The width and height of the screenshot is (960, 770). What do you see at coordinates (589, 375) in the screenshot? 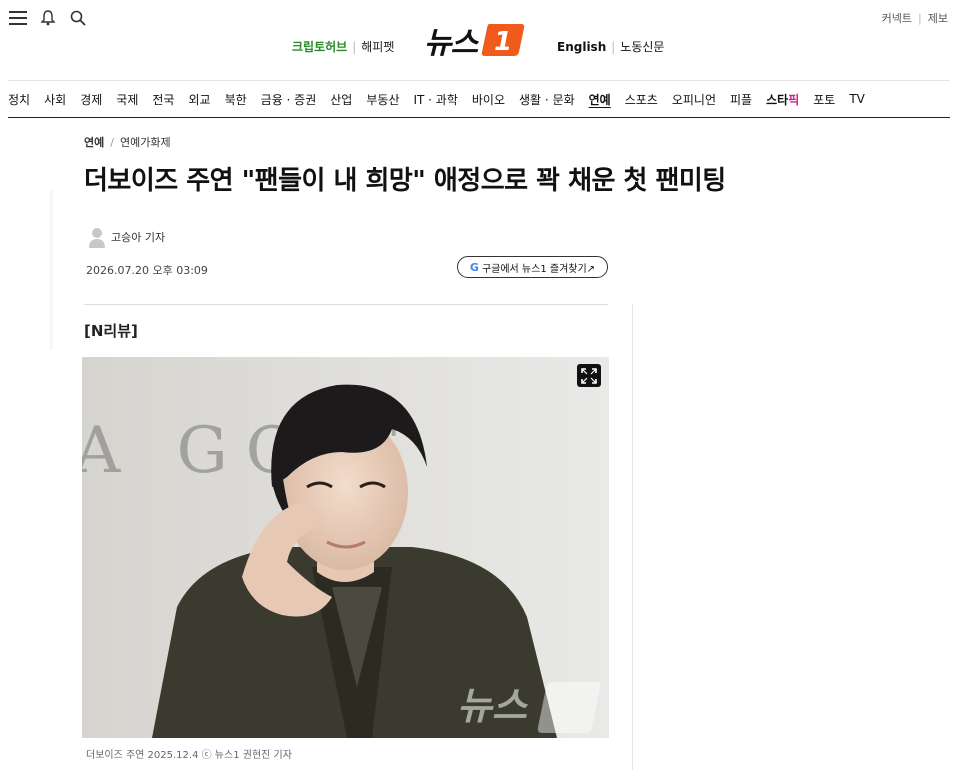
I see `expand-icon` at bounding box center [589, 375].